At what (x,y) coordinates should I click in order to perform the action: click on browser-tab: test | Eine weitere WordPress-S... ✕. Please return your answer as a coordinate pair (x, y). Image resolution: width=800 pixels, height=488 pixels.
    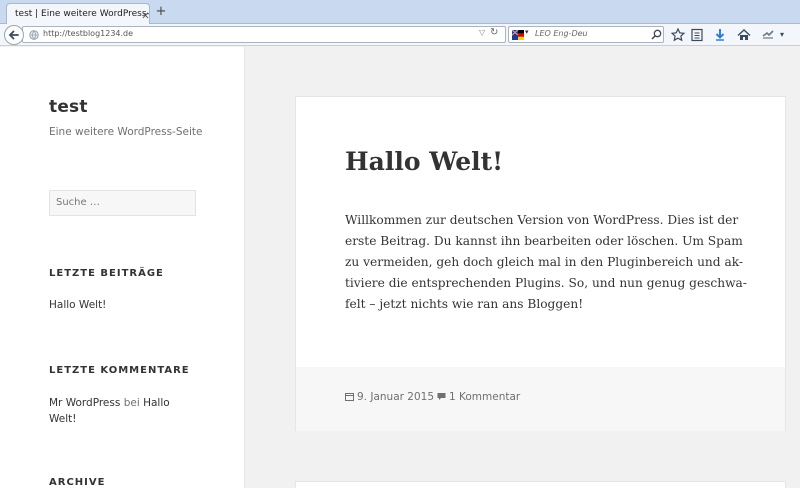
    Looking at the image, I should click on (78, 13).